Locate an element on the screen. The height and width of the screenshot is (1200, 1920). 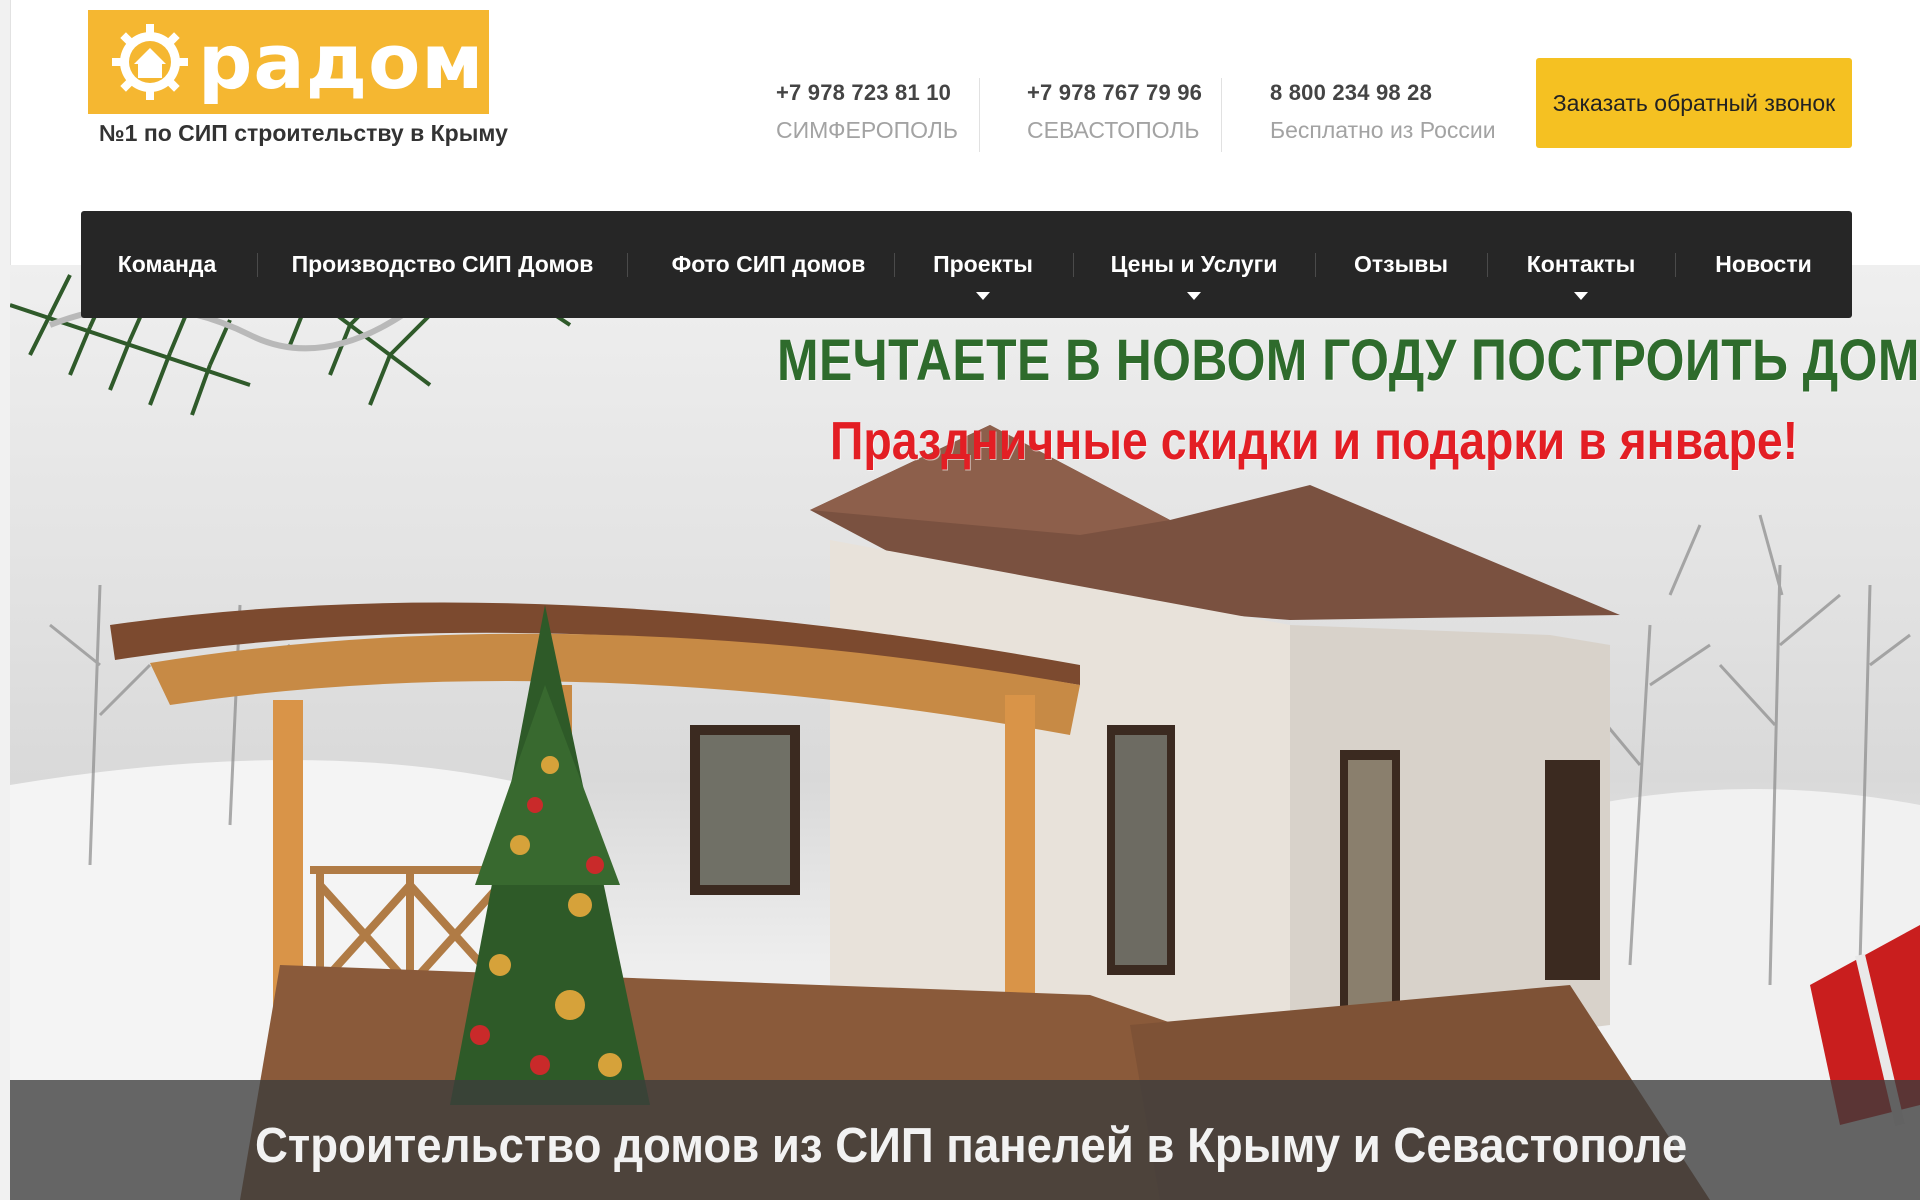
nav-item-contacts: Контакты is located at coordinates (1581, 264).